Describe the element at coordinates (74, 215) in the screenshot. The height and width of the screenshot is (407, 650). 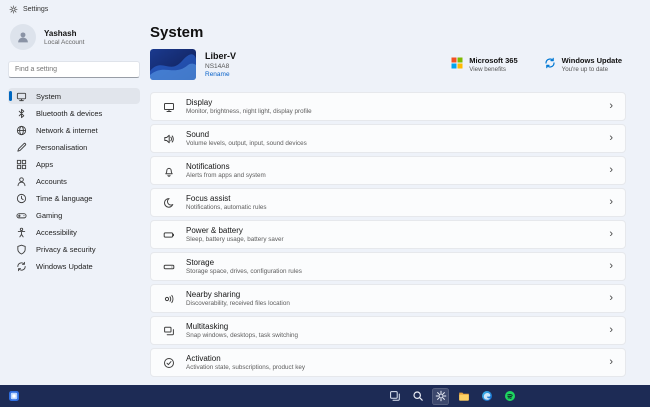
I see `sidebar-item-gaming: Gaming` at that location.